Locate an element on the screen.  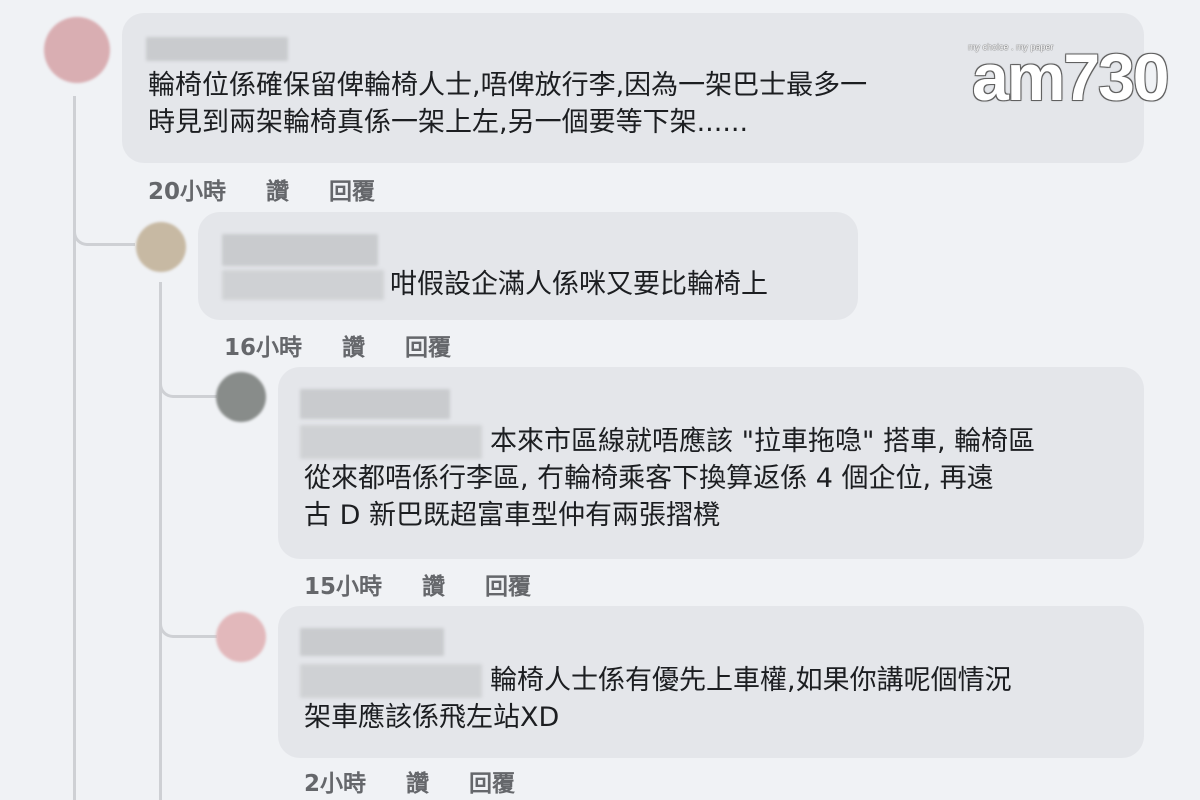
comment-timestamp: 16小時 is located at coordinates (263, 345).